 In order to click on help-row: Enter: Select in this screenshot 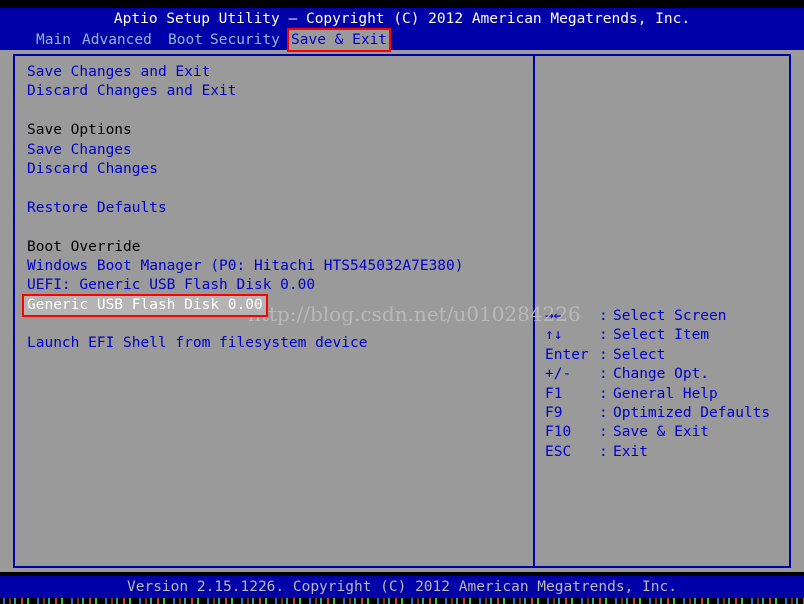, I will do `click(667, 355)`.